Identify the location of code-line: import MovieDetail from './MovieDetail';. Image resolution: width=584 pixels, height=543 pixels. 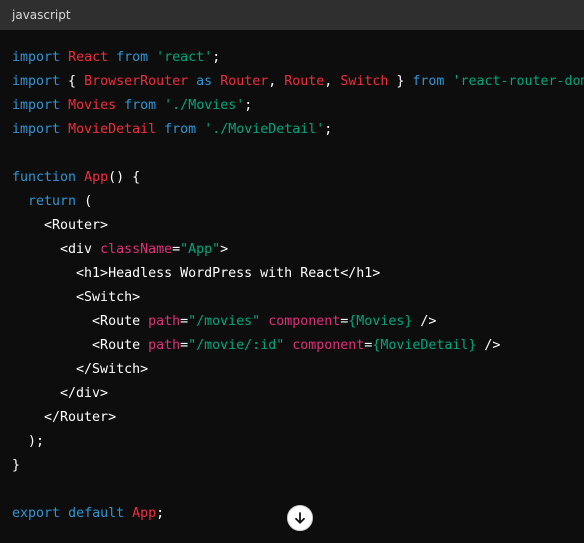
(298, 130).